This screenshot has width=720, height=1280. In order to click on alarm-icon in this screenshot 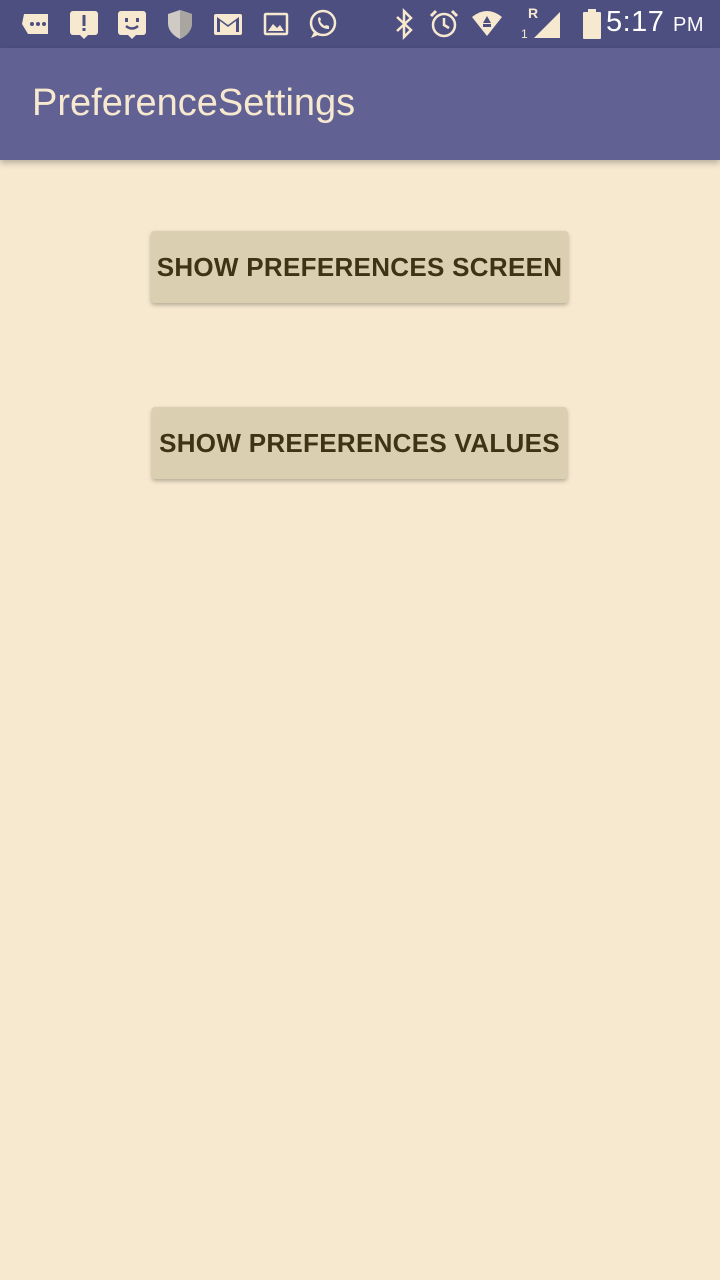, I will do `click(444, 23)`.